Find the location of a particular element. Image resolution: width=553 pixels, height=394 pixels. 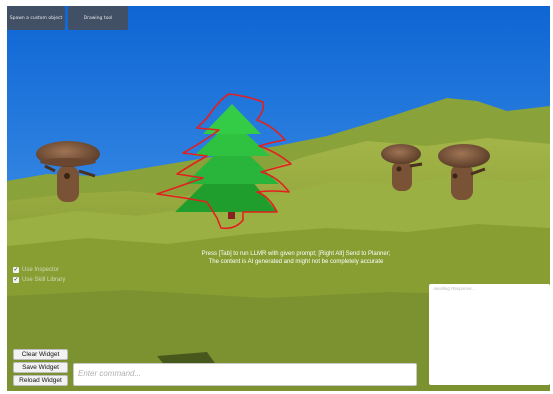

spawn-object-button: Spawn a custom object is located at coordinates (36, 18).